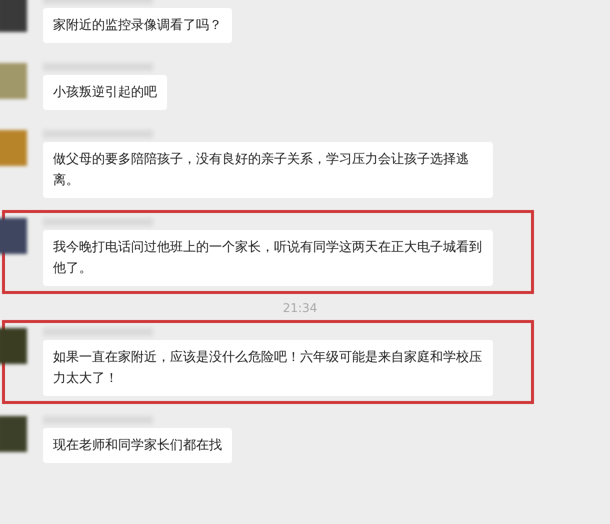 The width and height of the screenshot is (610, 524). I want to click on message-bubble: 做父母的要多陪陪孩子，没有良好的亲子关系，学习压力会让孩子选择逃离。, so click(268, 170).